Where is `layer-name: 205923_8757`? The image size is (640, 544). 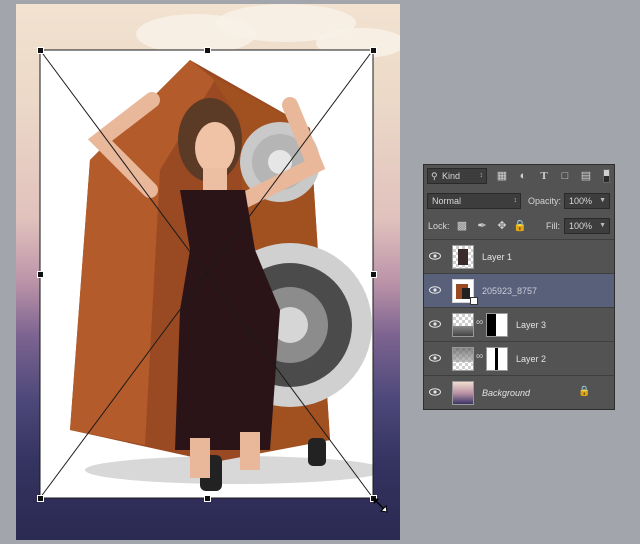 layer-name: 205923_8757 is located at coordinates (509, 291).